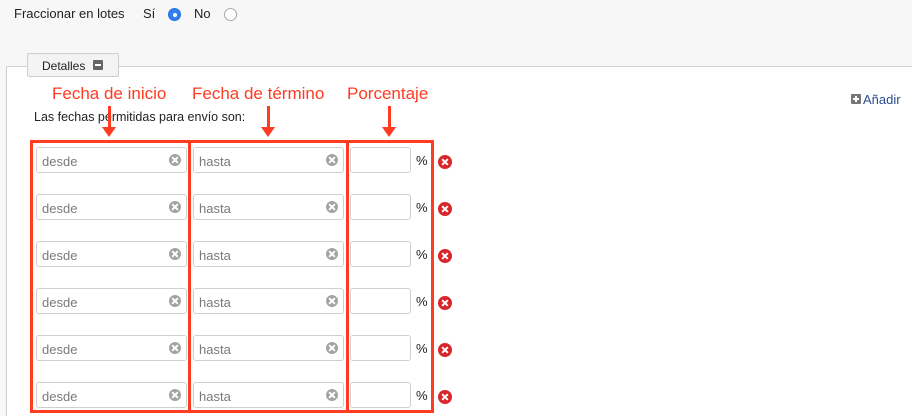 This screenshot has height=416, width=912. I want to click on details-tab-label: Detalles, so click(64, 66).